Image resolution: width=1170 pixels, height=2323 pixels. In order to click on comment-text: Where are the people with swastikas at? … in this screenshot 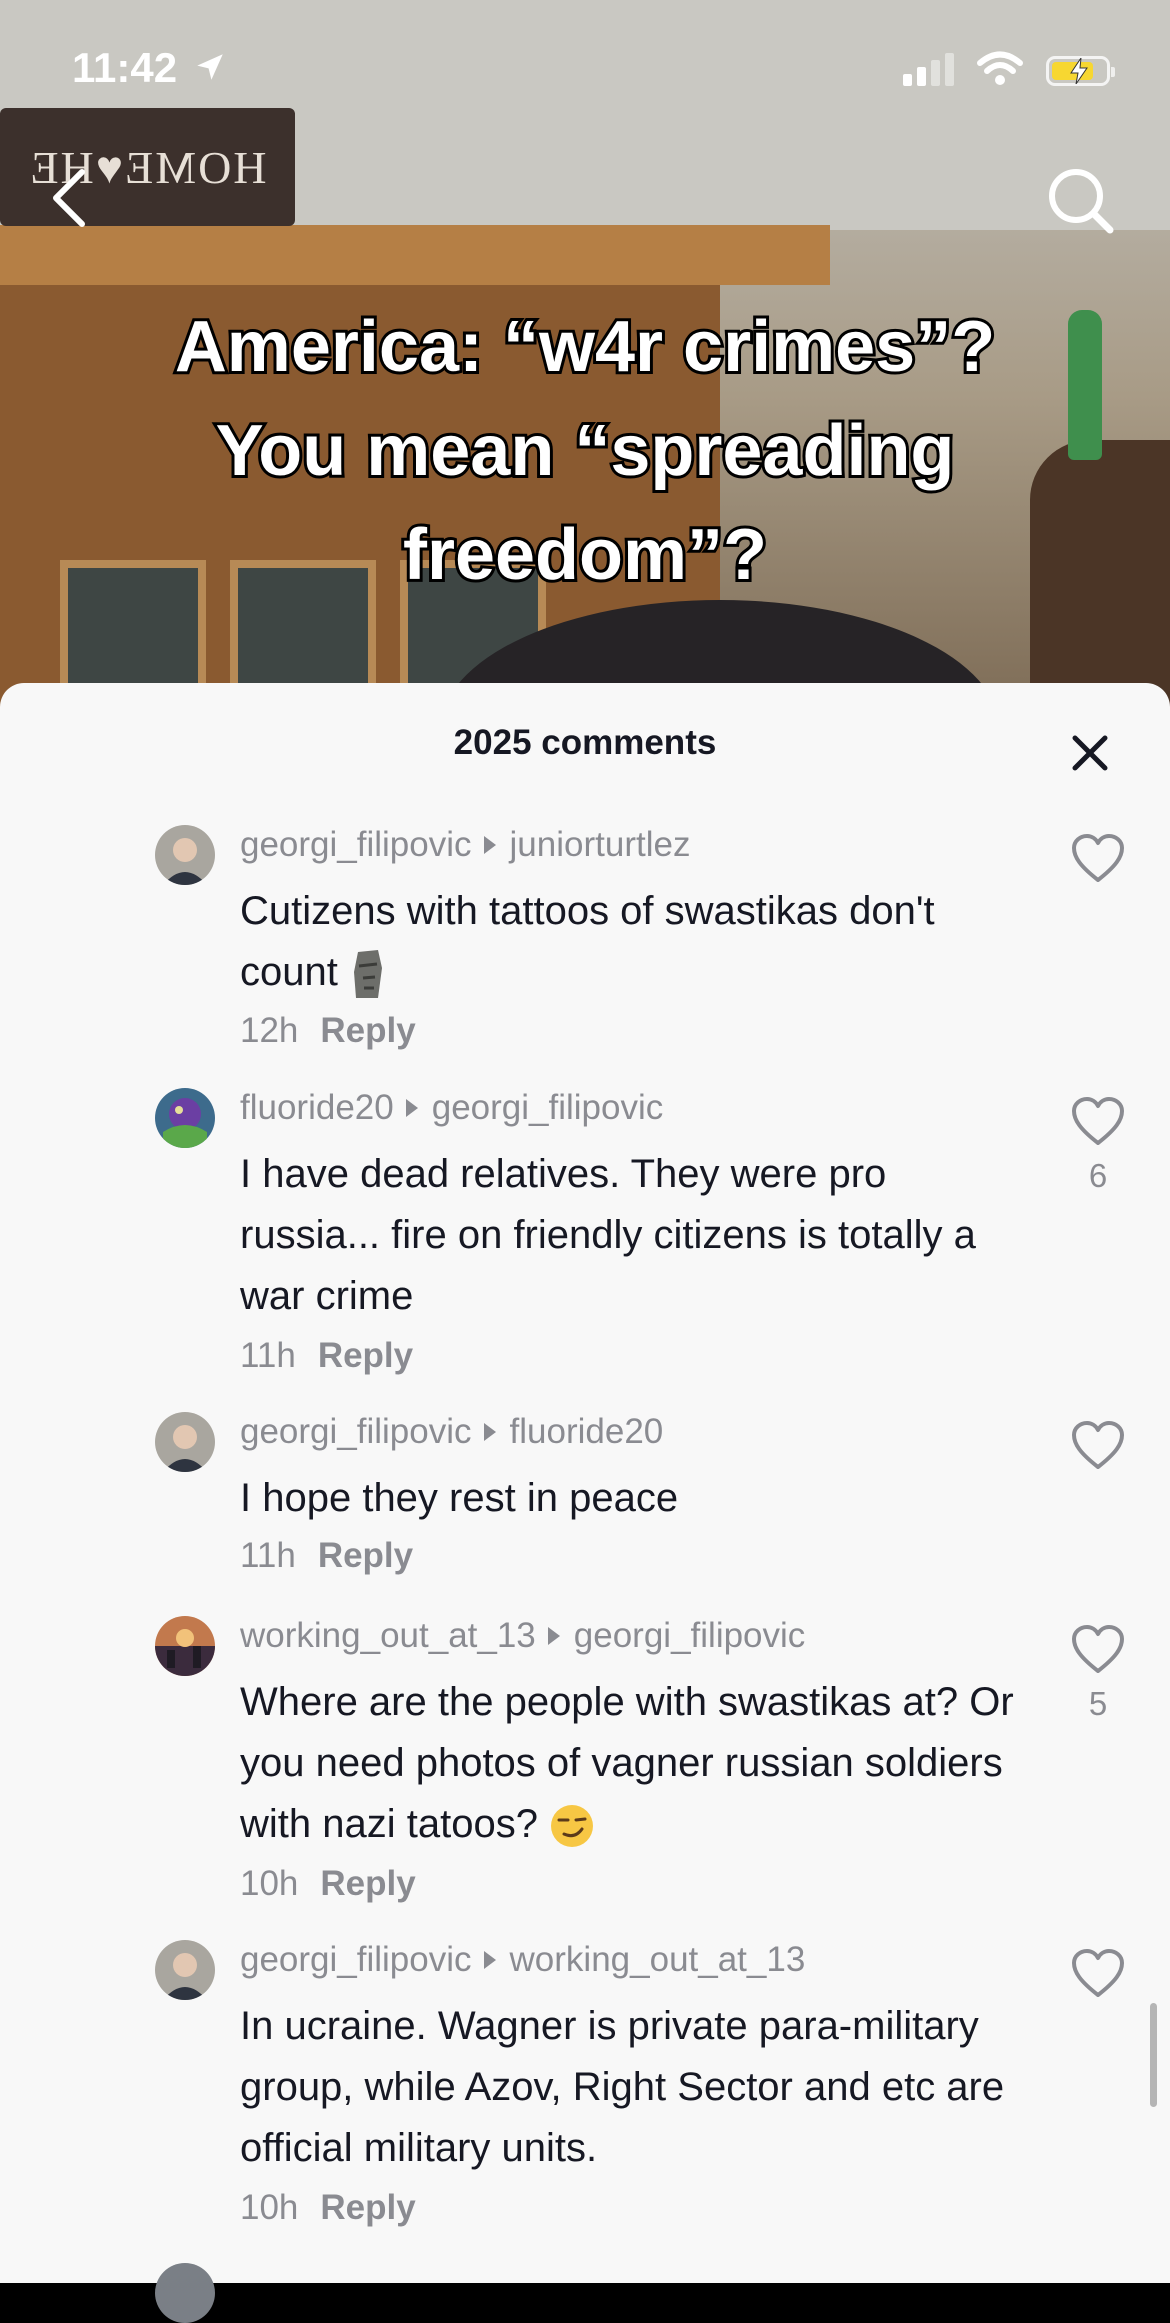, I will do `click(635, 1763)`.